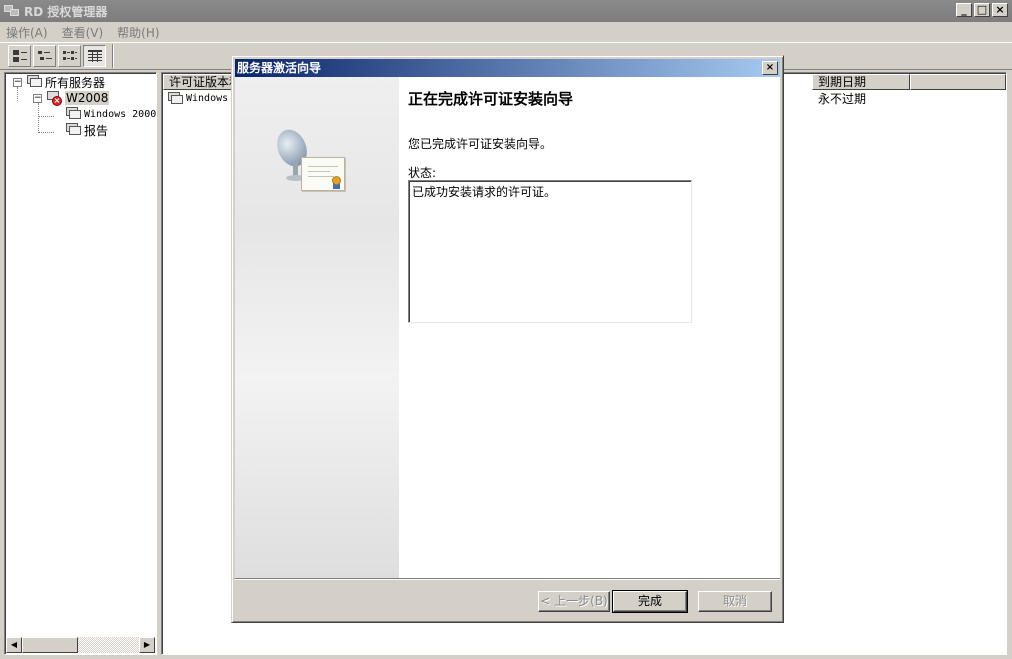 This screenshot has width=1012, height=659. What do you see at coordinates (861, 82) in the screenshot?
I see `column-header-expiry-date: 到期日期` at bounding box center [861, 82].